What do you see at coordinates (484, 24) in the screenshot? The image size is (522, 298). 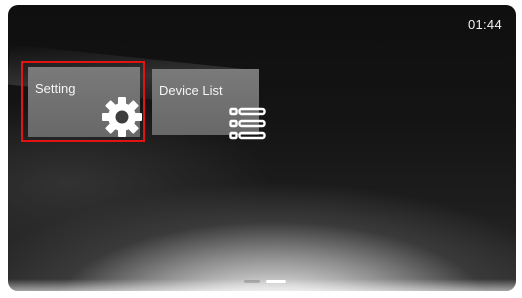 I see `status-clock: 01:44` at bounding box center [484, 24].